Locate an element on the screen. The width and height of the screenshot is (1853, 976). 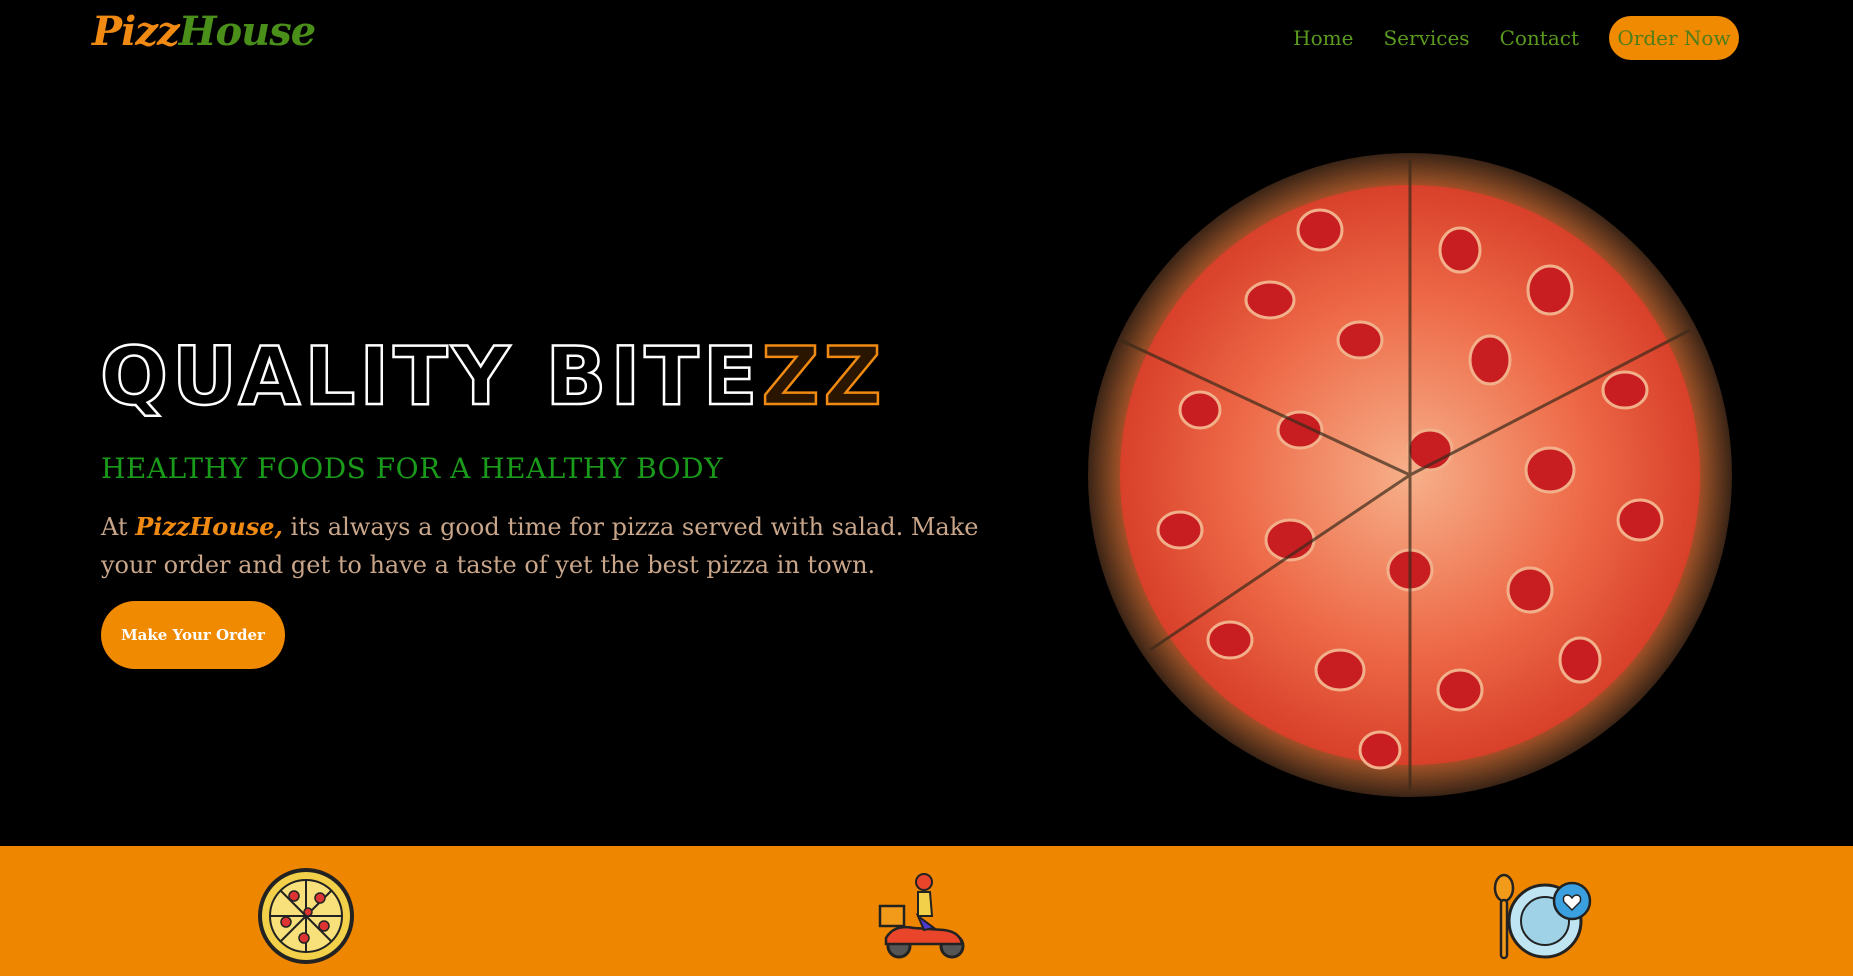
logo-part-pizz: Pizz is located at coordinates (136, 31).